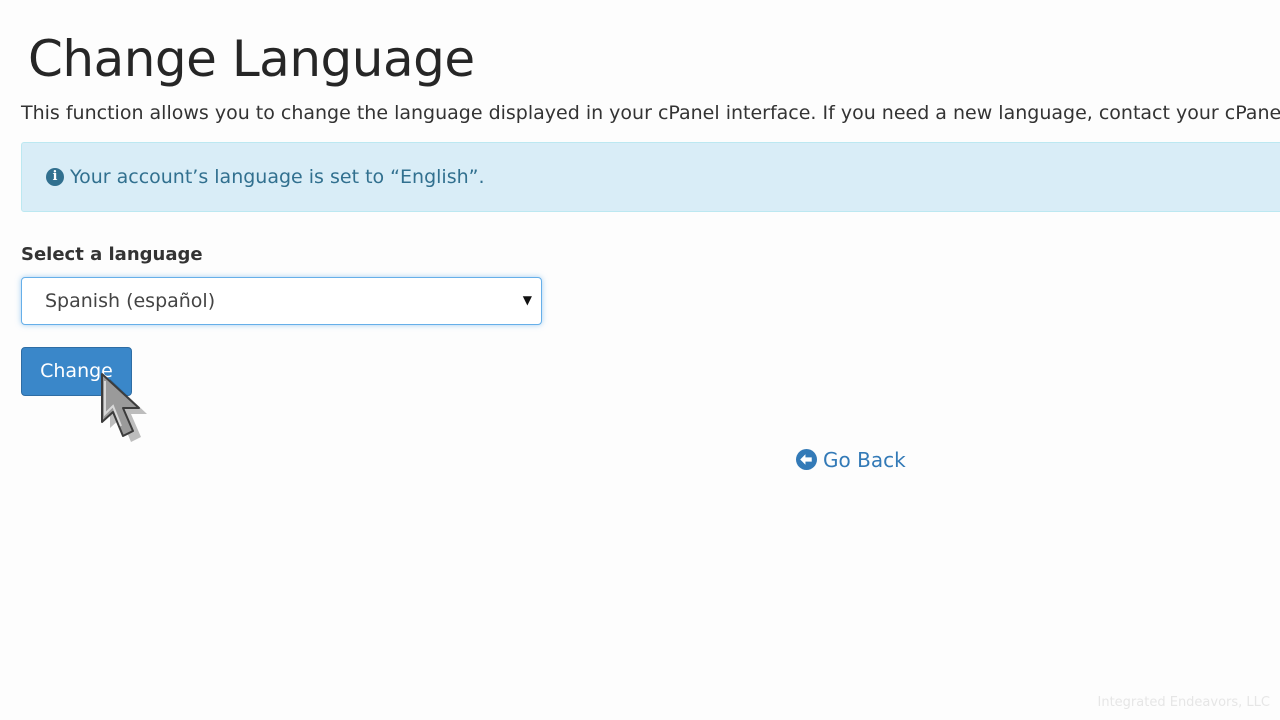  I want to click on selected-language-value: Spanish (español), so click(130, 301).